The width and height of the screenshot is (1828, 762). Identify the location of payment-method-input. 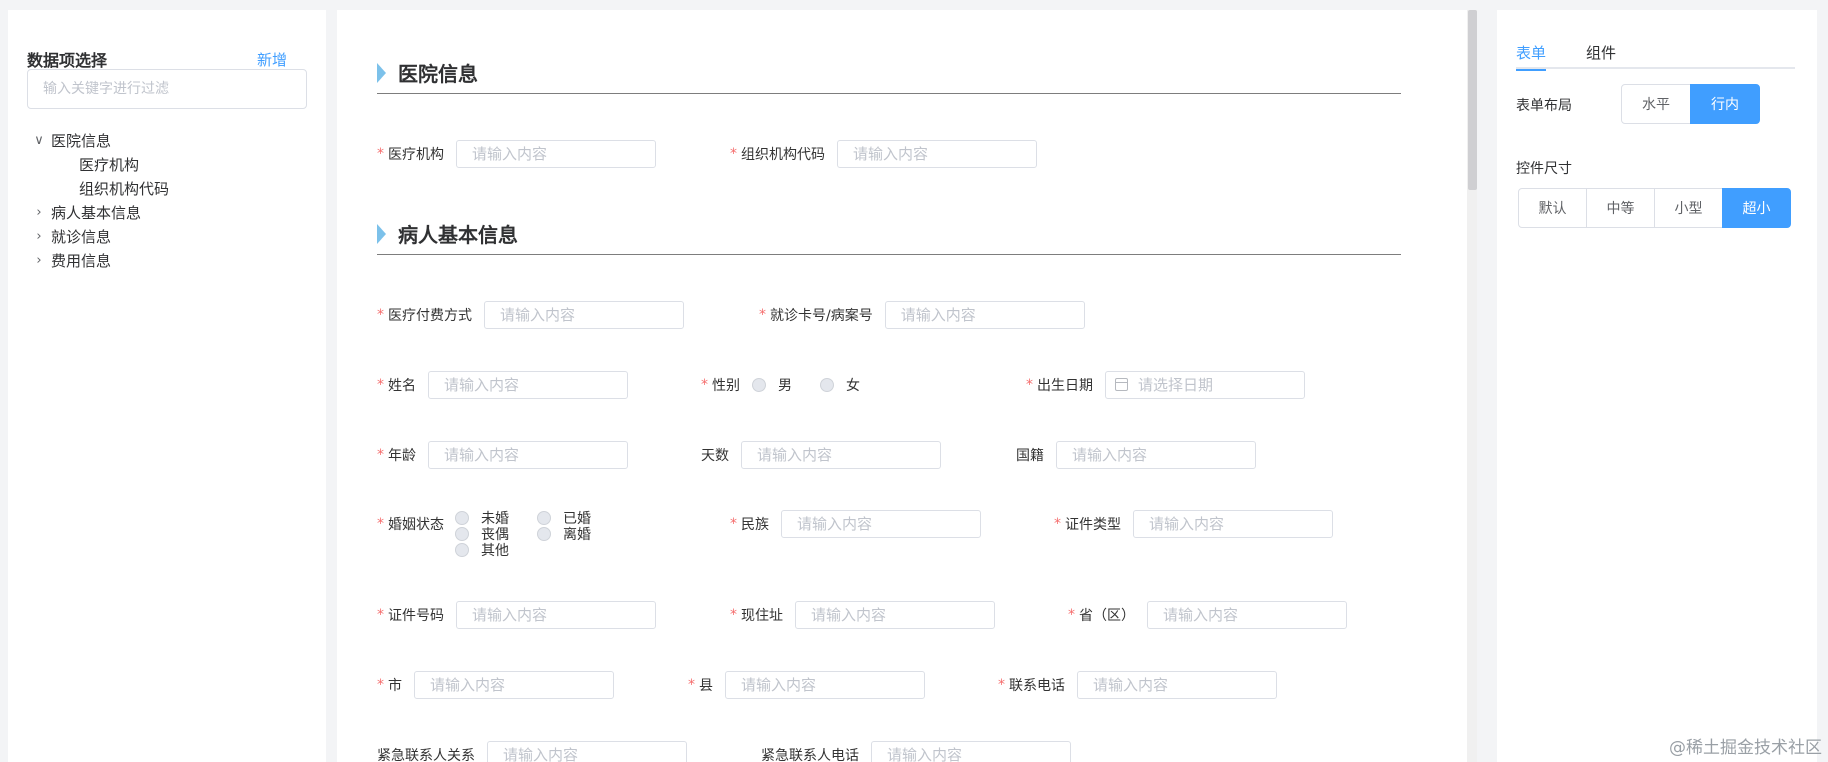
(584, 315).